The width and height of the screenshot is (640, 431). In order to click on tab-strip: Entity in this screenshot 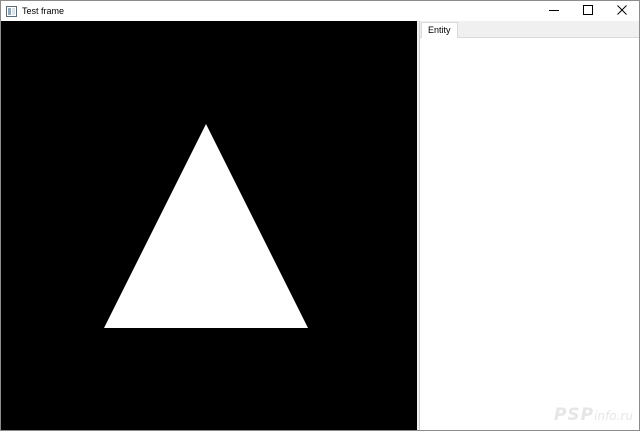, I will do `click(529, 29)`.